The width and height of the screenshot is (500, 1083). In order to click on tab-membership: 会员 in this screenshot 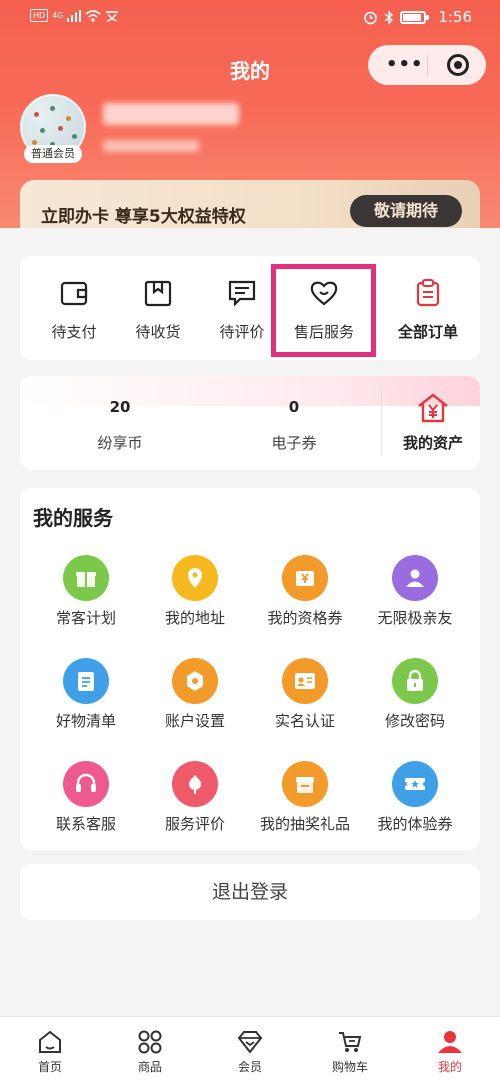, I will do `click(250, 1050)`.